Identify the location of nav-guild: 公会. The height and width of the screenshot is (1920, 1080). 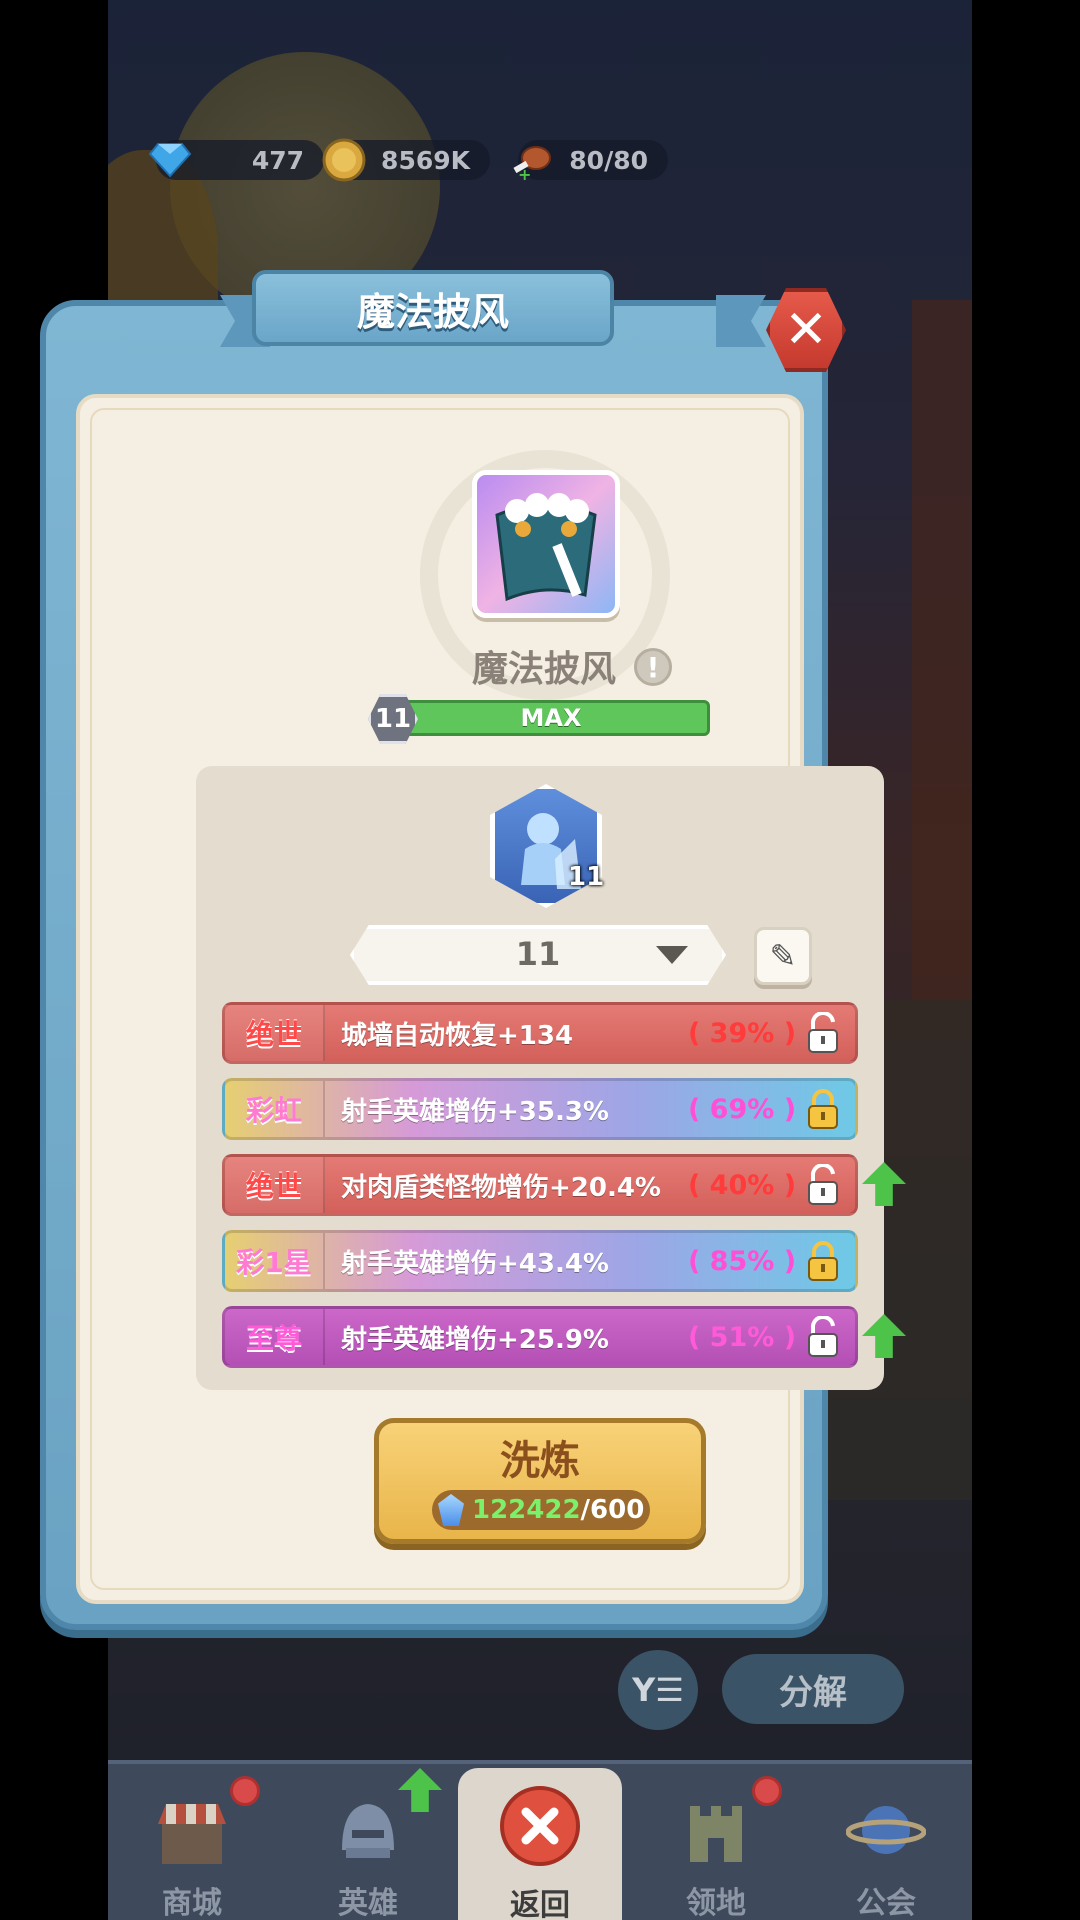
(886, 1850).